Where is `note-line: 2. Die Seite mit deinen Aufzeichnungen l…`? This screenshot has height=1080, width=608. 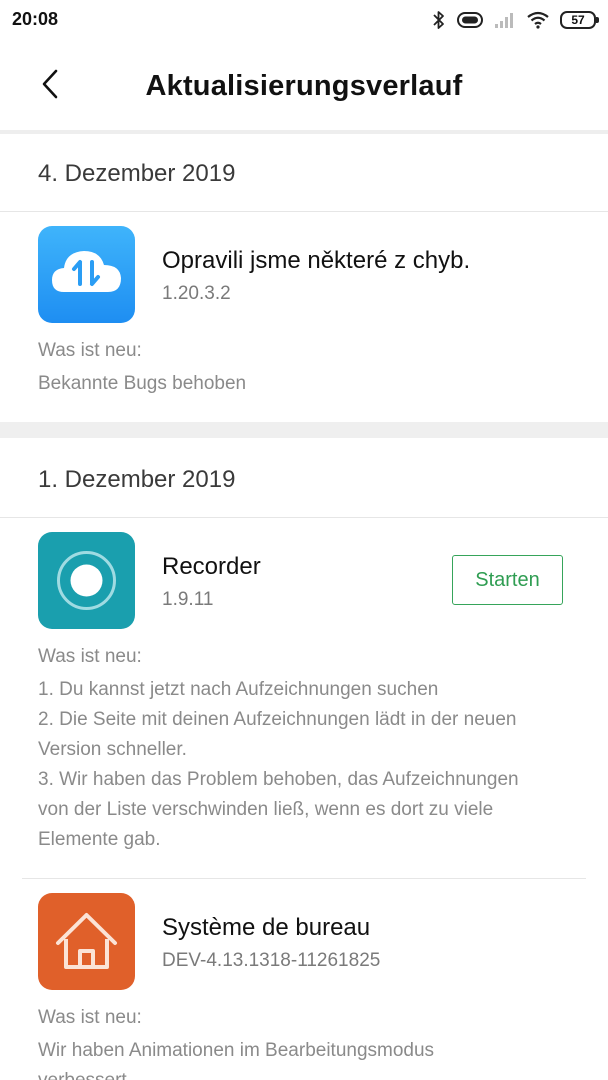
note-line: 2. Die Seite mit deinen Aufzeichnungen l… is located at coordinates (277, 719).